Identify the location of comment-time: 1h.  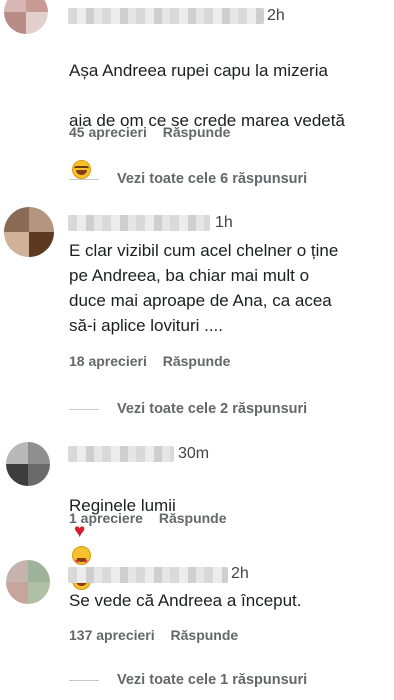
(224, 222).